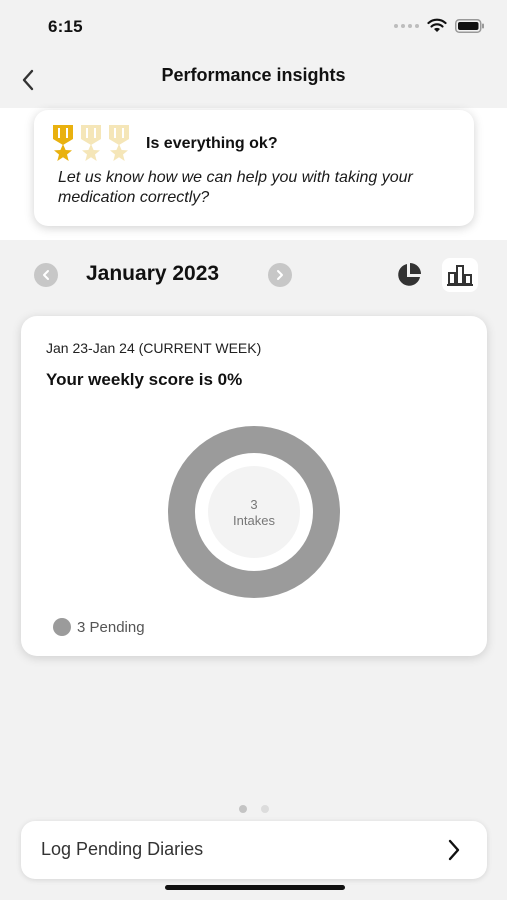  Describe the element at coordinates (437, 25) in the screenshot. I see `wifi-icon` at that location.